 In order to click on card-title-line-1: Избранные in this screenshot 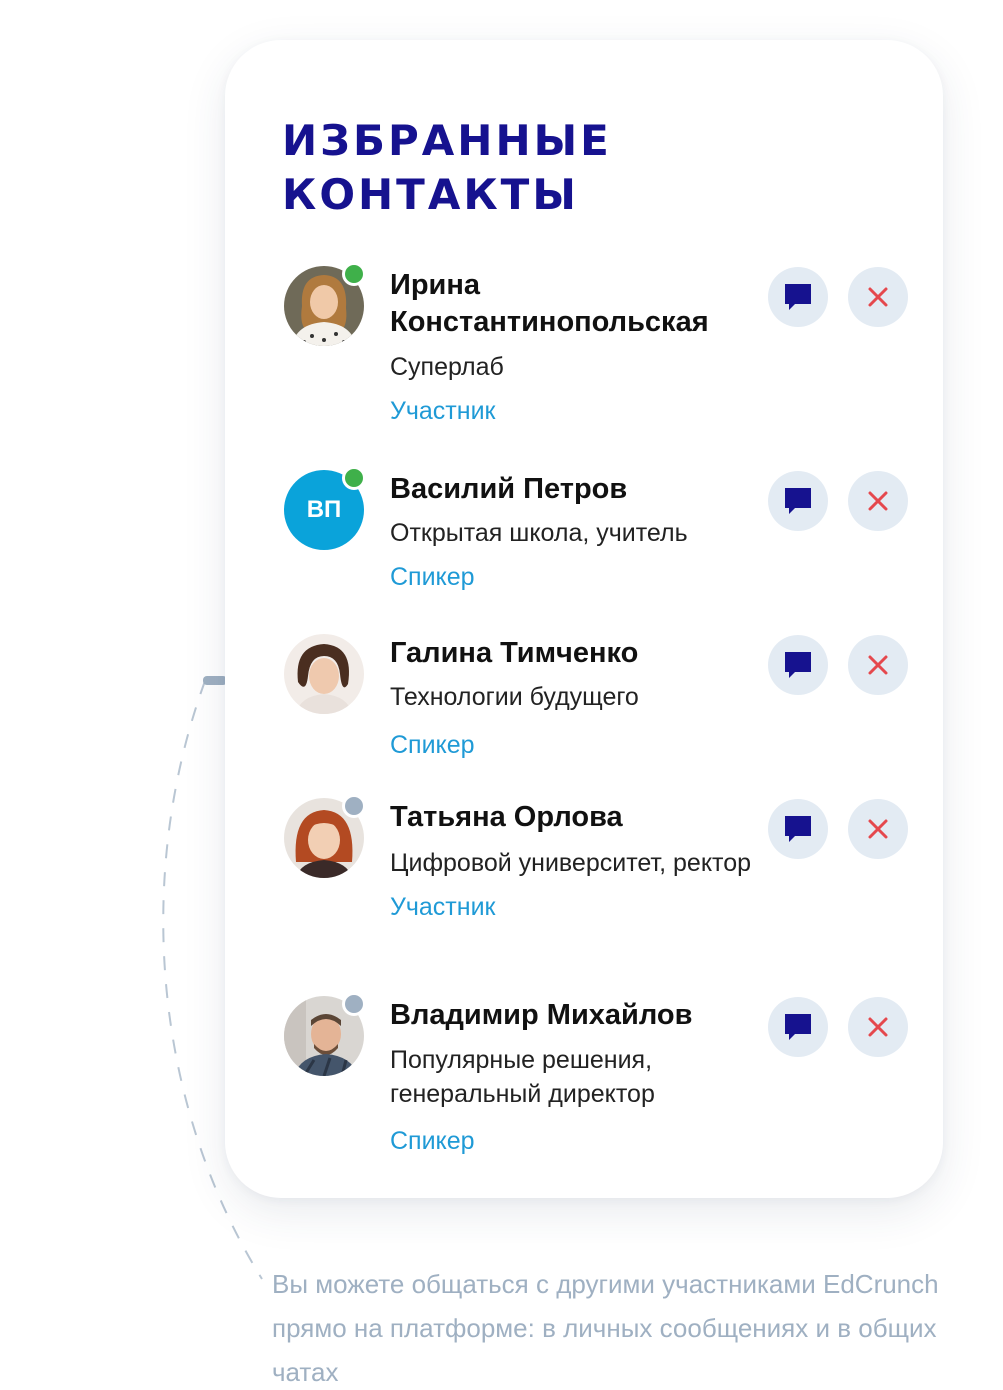, I will do `click(447, 140)`.